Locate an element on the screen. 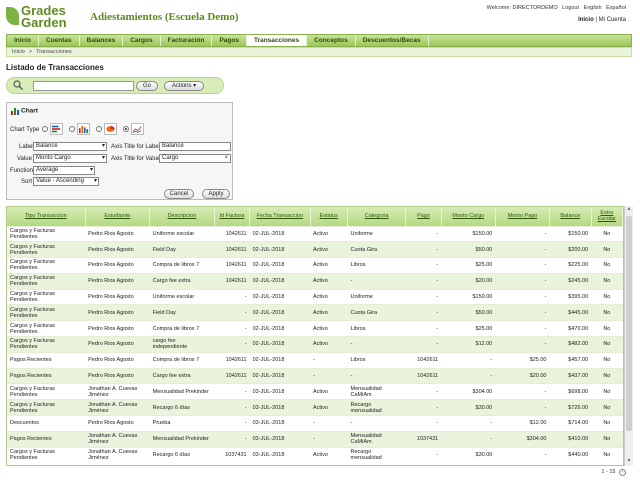 The width and height of the screenshot is (640, 480). column-header-extra-escolar: Extra Escolar is located at coordinates (607, 216).